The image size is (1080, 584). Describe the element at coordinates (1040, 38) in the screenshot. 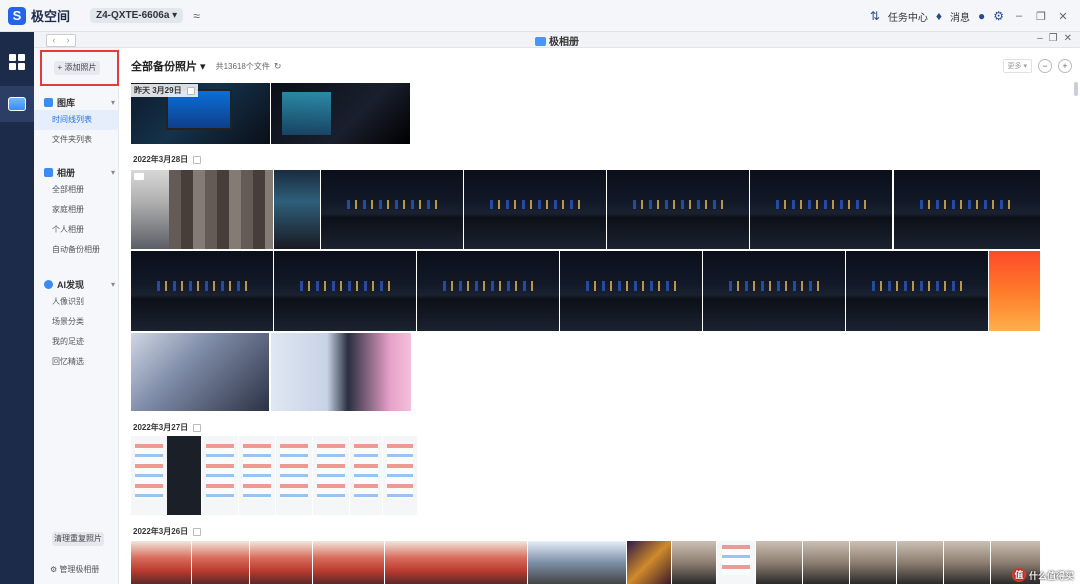

I see `window-minimize-icon: –` at that location.